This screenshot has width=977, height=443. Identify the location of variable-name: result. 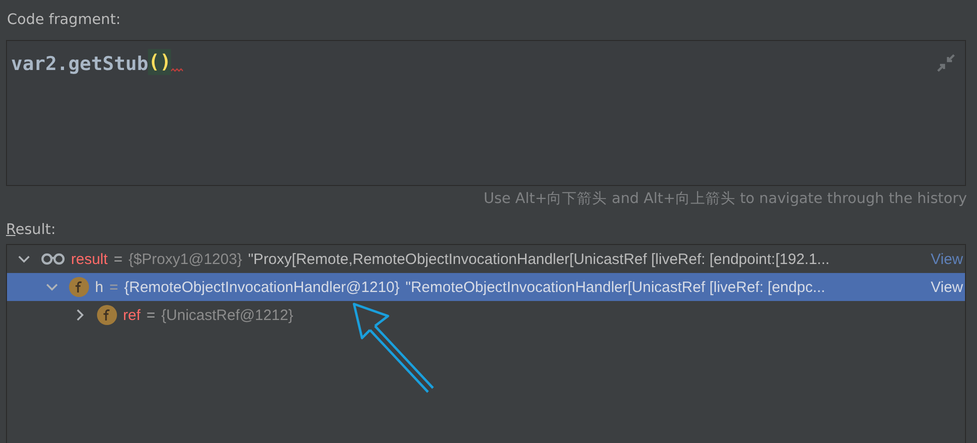
(89, 259).